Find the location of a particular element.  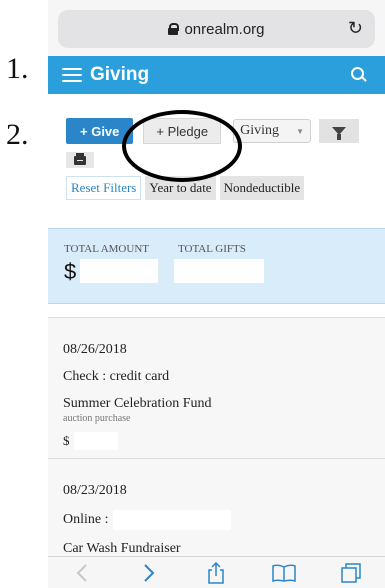

give-button: + Give is located at coordinates (100, 131).